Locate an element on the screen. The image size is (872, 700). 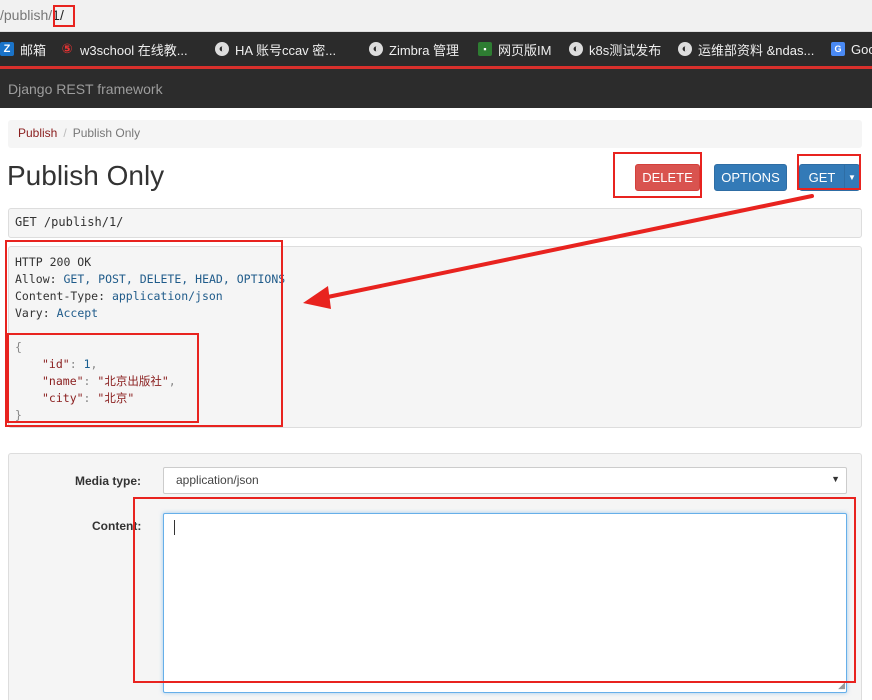
annotation-box-url-id is located at coordinates (64, 16).